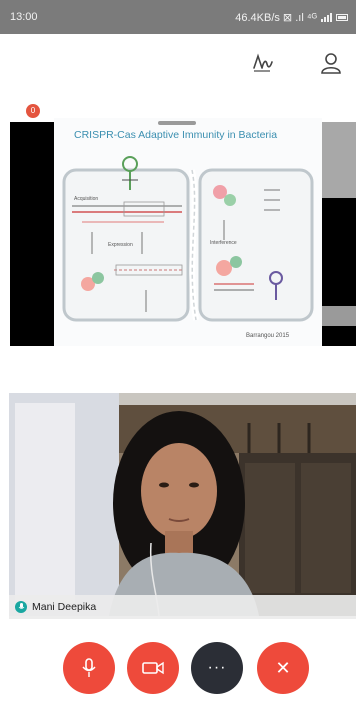 The image size is (356, 706). I want to click on slide-label-acquisition: Acquisition, so click(86, 199).